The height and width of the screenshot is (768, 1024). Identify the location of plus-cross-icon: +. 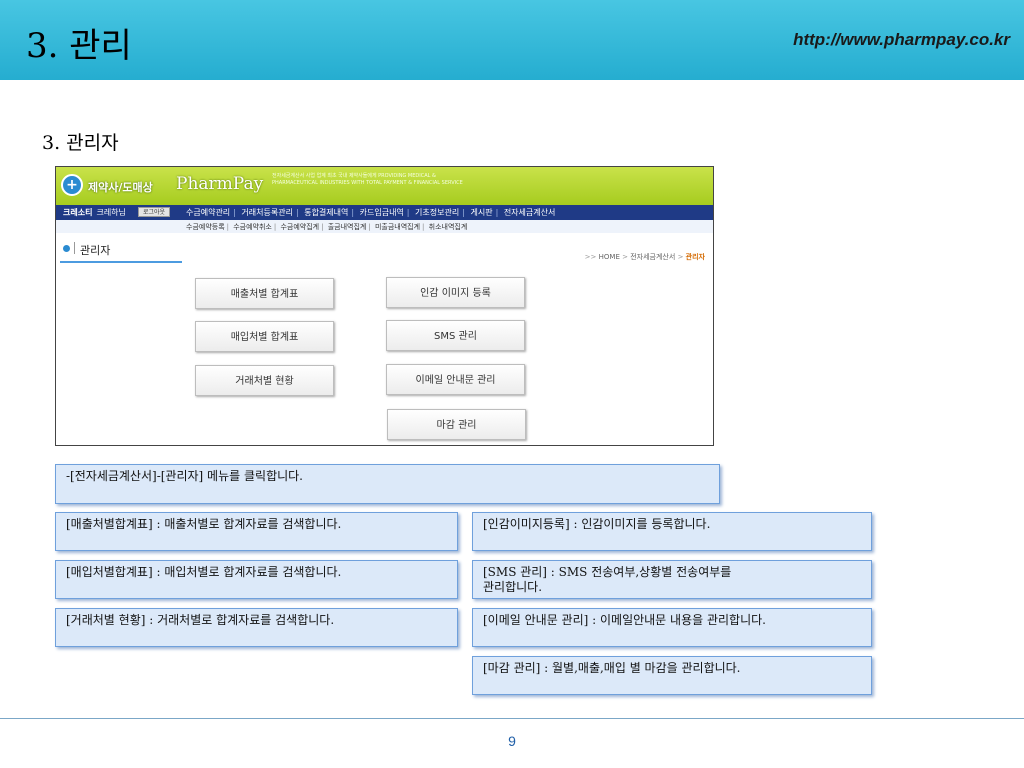
(72, 185).